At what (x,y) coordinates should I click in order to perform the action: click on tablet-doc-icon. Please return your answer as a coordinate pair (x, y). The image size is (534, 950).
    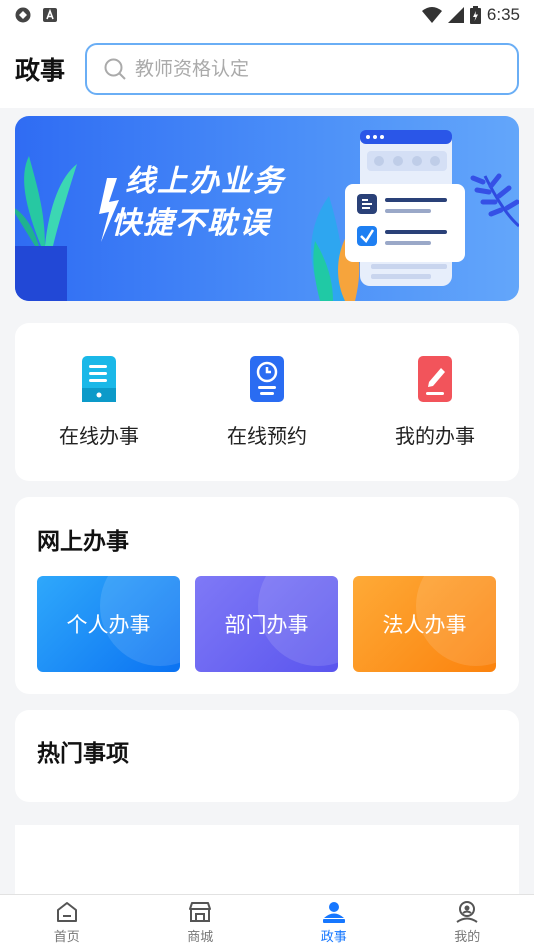
    Looking at the image, I should click on (99, 378).